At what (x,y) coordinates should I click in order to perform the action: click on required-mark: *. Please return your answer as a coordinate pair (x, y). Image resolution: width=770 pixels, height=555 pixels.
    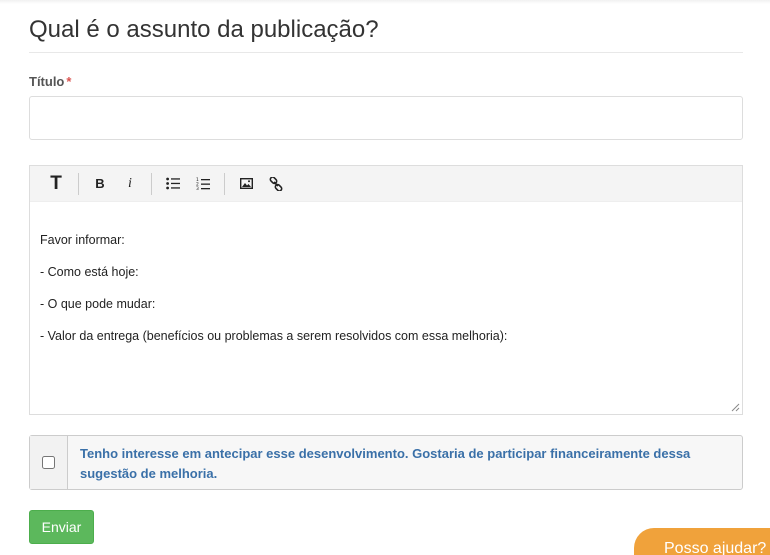
    Looking at the image, I should click on (69, 81).